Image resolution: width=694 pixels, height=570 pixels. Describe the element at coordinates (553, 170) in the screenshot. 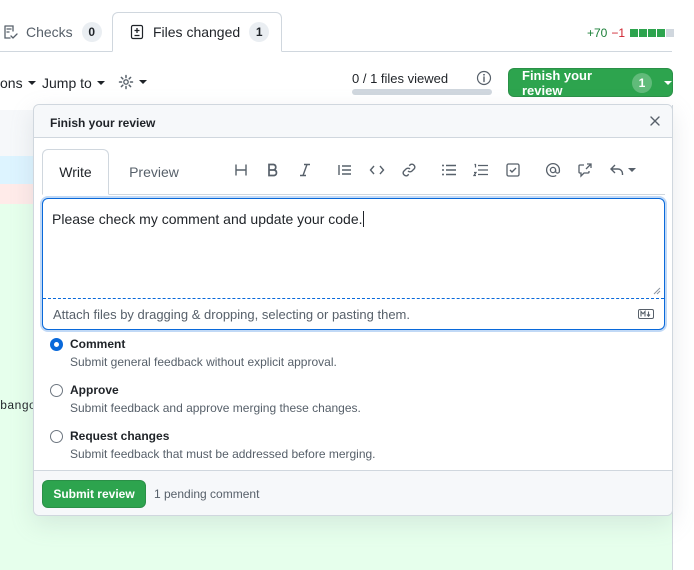

I see `mention-icon` at that location.